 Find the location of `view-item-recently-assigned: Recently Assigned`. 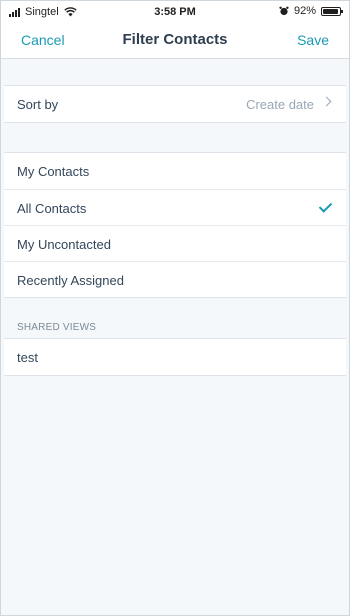

view-item-recently-assigned: Recently Assigned is located at coordinates (175, 279).